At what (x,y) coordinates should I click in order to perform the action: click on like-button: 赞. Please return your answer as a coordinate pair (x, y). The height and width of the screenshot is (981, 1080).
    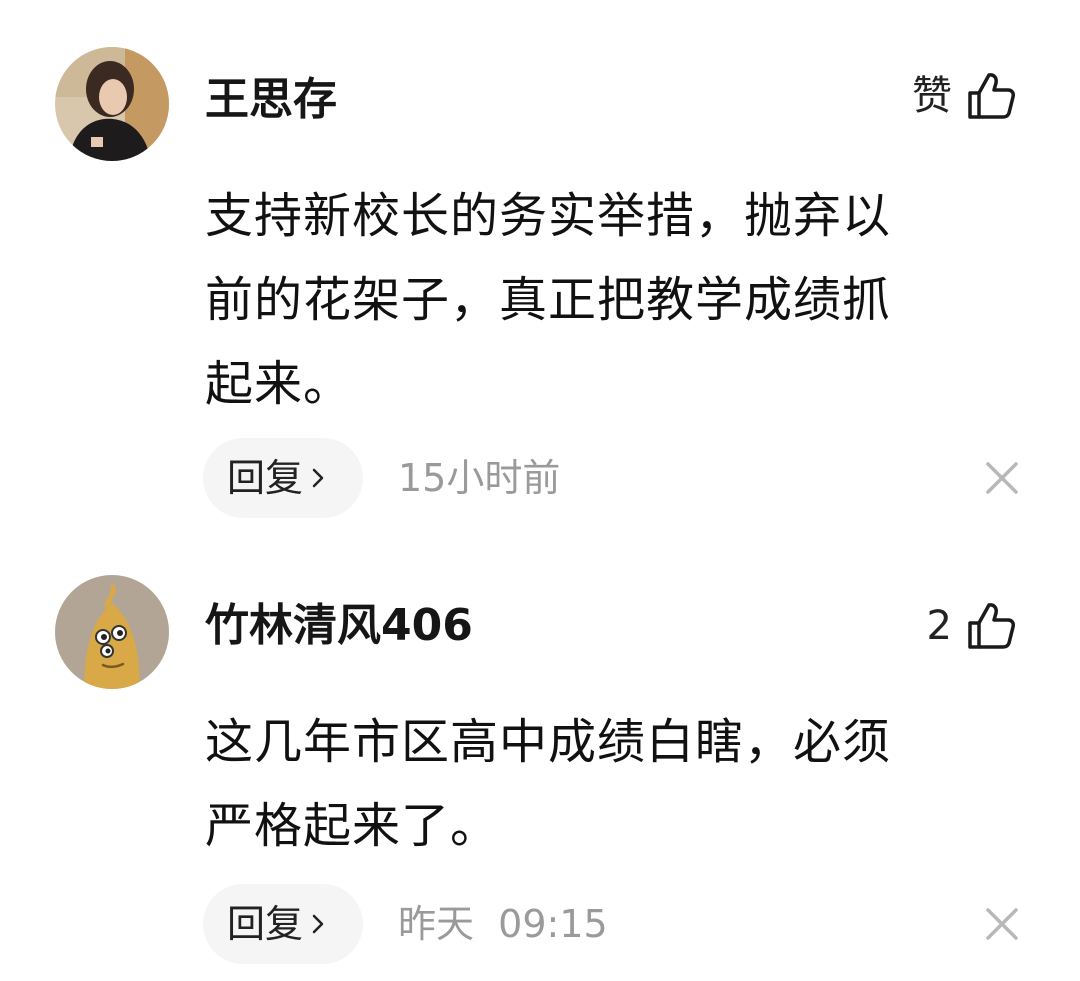
    Looking at the image, I should click on (964, 96).